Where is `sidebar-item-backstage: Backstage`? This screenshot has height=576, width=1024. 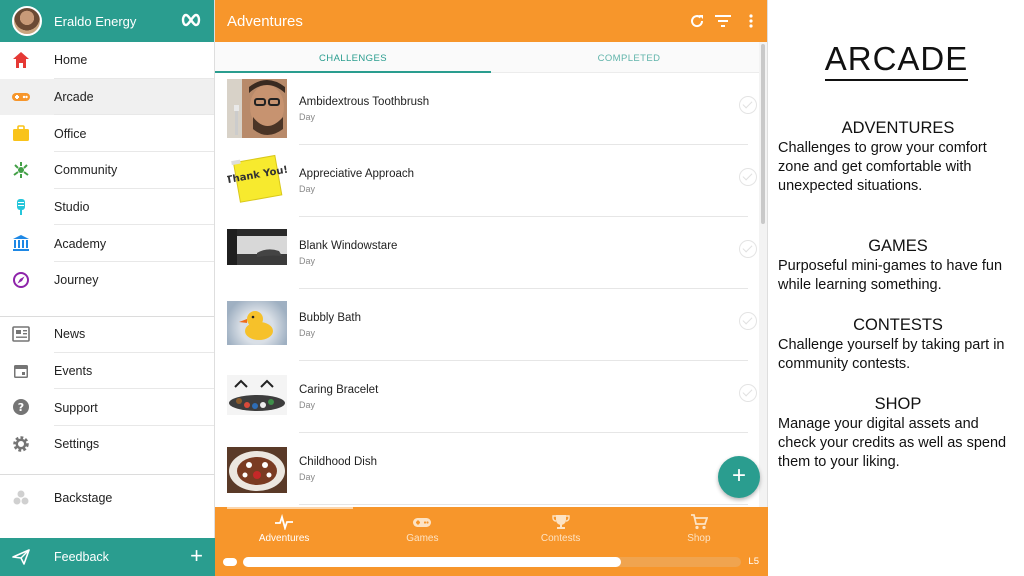 sidebar-item-backstage: Backstage is located at coordinates (107, 498).